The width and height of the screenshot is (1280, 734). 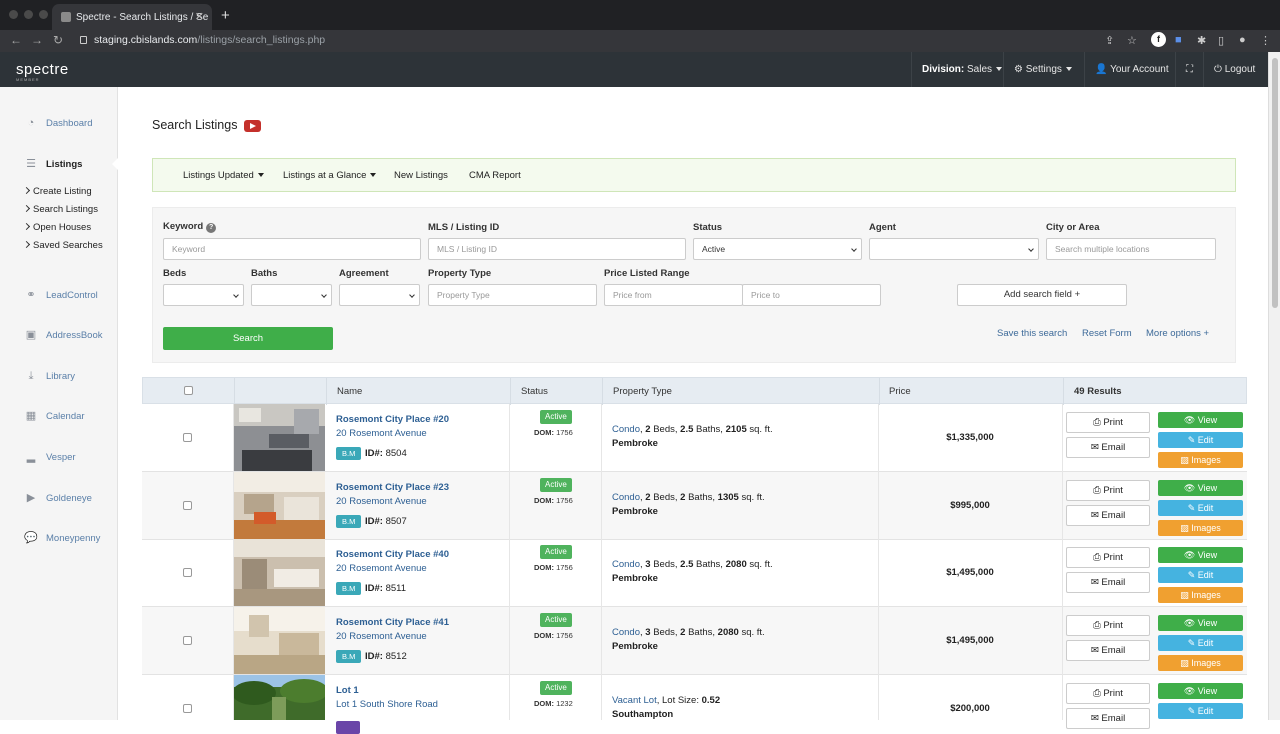 I want to click on reset-form-link: Reset Form, so click(x=1107, y=333).